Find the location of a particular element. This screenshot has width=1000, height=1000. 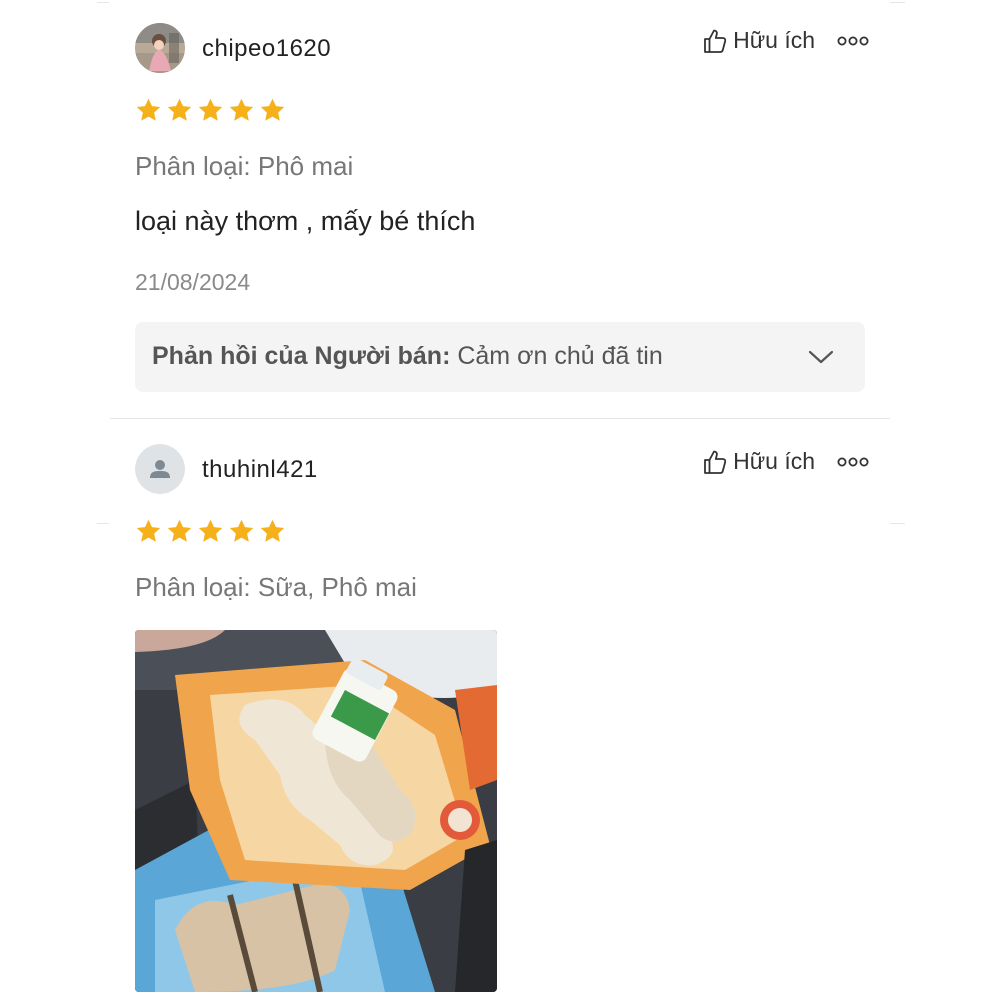

variant-label: Phân loại: Sữa, Phô mai is located at coordinates (276, 587).